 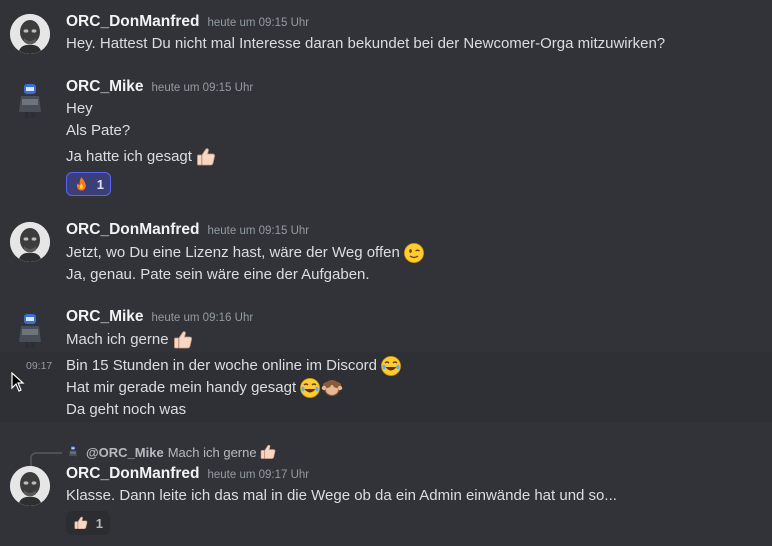 What do you see at coordinates (79, 108) in the screenshot?
I see `message-text: Hey` at bounding box center [79, 108].